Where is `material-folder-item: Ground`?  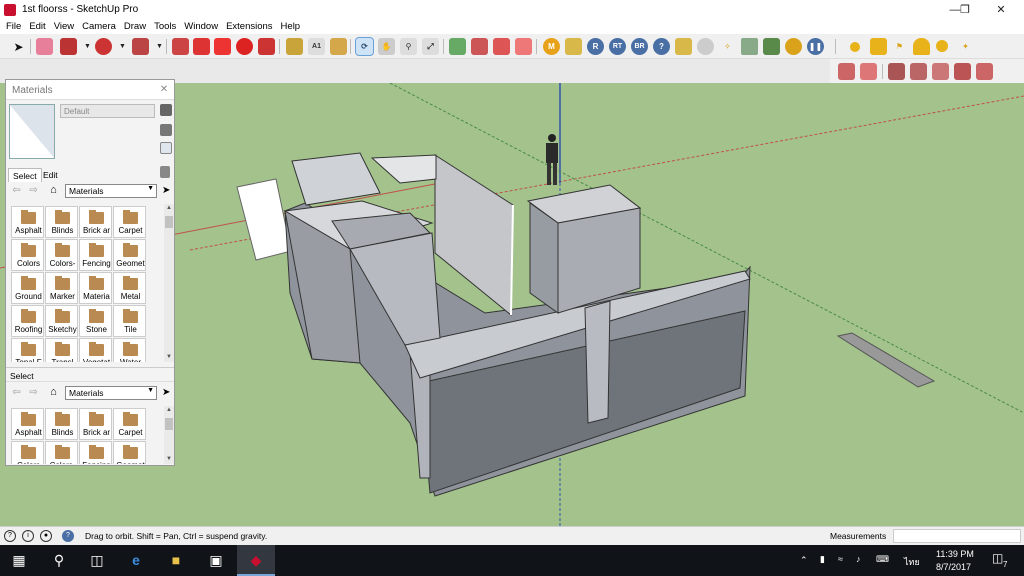 material-folder-item: Ground is located at coordinates (27, 288).